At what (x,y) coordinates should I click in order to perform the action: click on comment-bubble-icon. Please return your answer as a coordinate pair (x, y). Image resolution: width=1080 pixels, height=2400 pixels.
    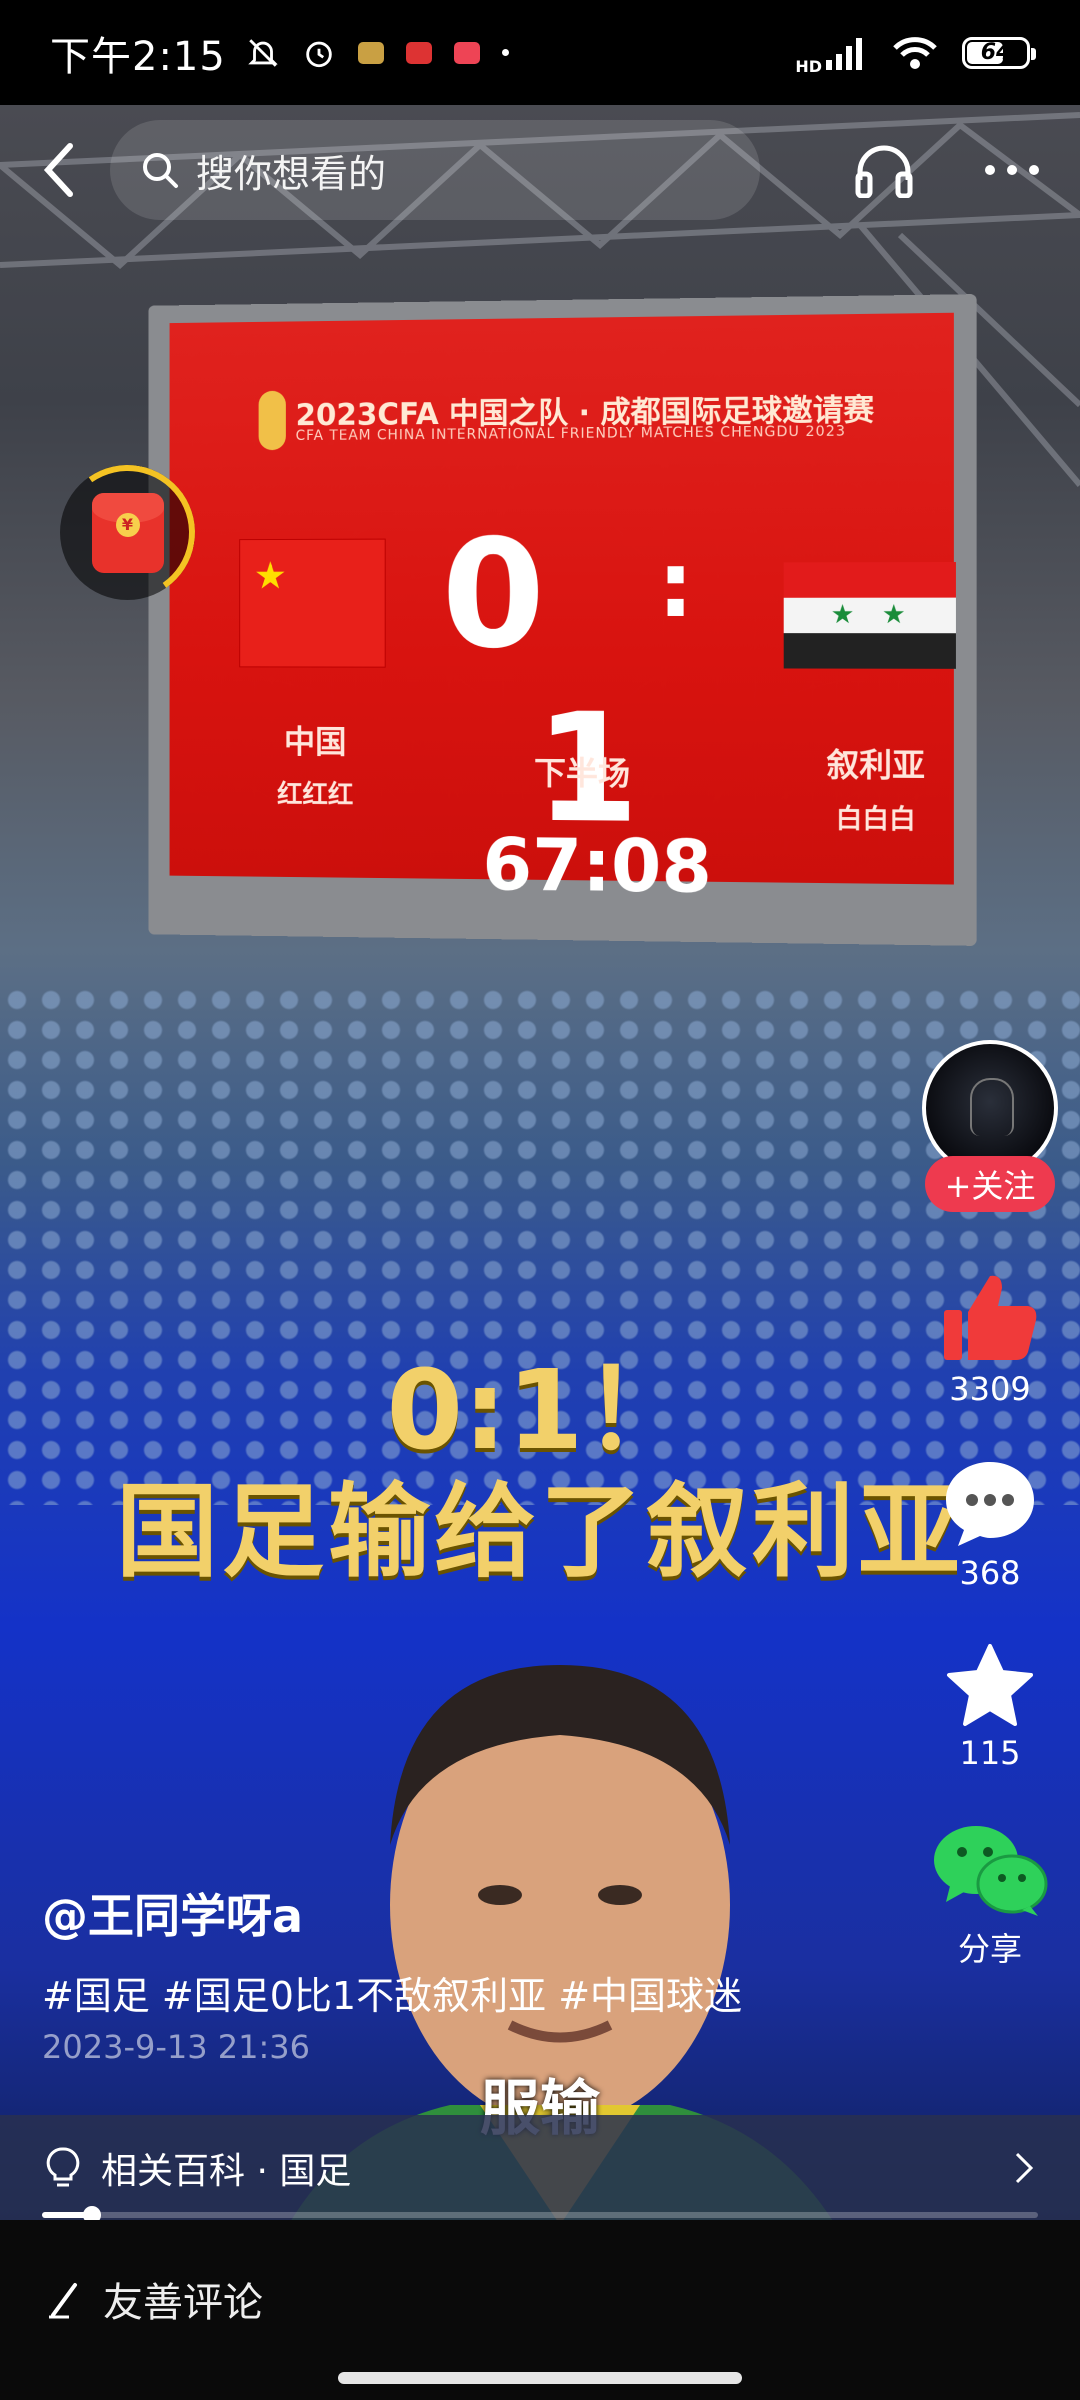
    Looking at the image, I should click on (990, 1504).